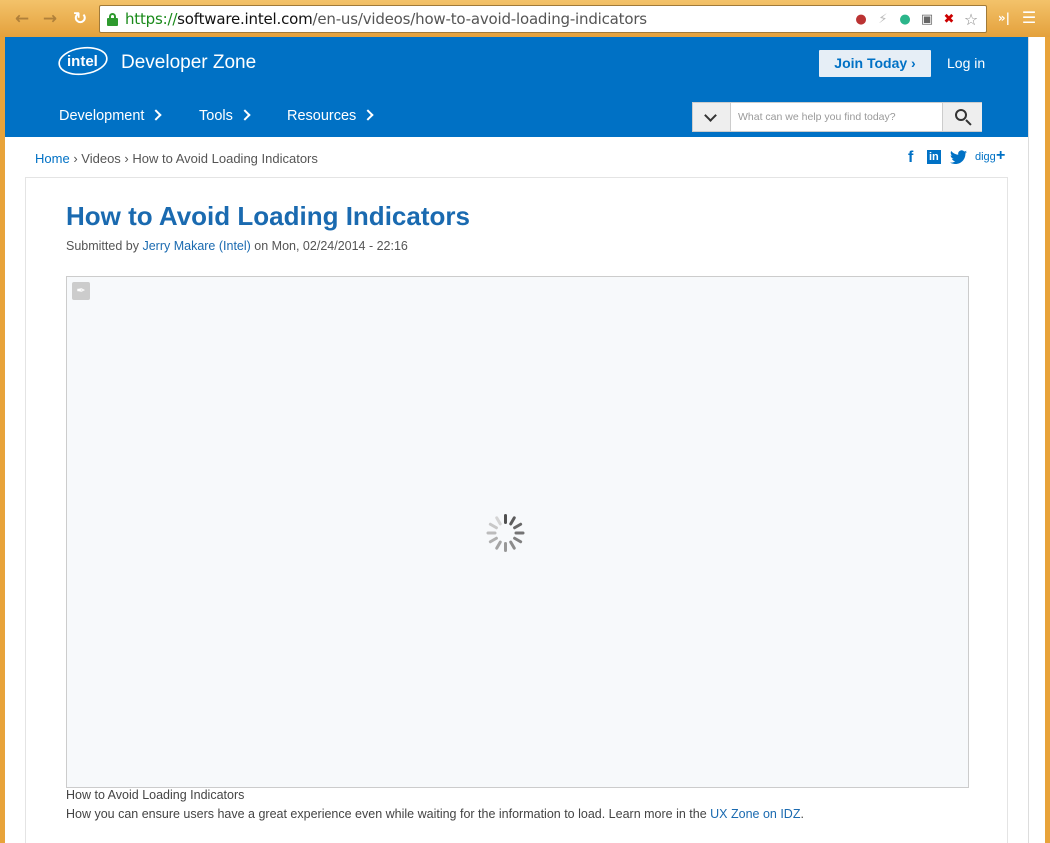 This screenshot has height=843, width=1050. I want to click on wrench-icon: ✒, so click(81, 291).